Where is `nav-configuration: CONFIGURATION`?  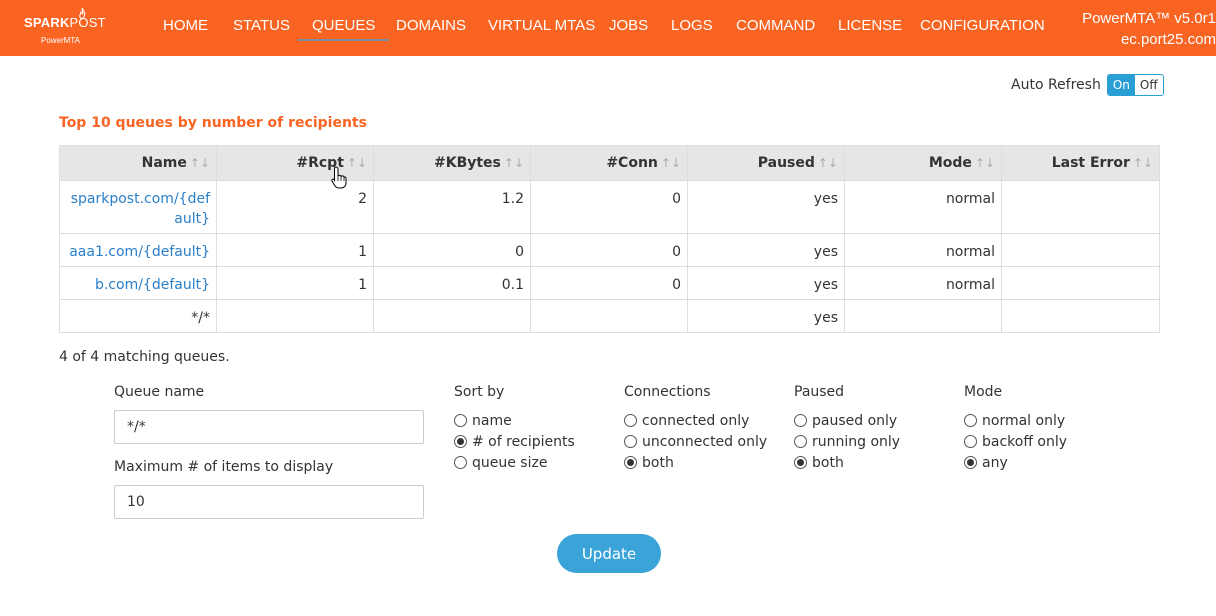
nav-configuration: CONFIGURATION is located at coordinates (982, 25).